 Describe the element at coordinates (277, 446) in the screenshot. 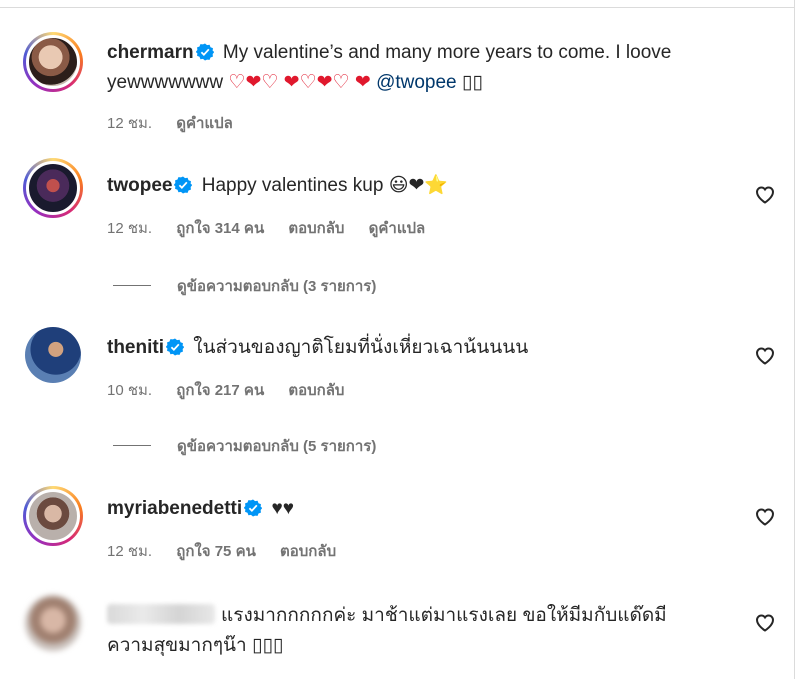

I see `view-replies-label: ดูข้อความตอบกลับ (5 รายการ)` at that location.